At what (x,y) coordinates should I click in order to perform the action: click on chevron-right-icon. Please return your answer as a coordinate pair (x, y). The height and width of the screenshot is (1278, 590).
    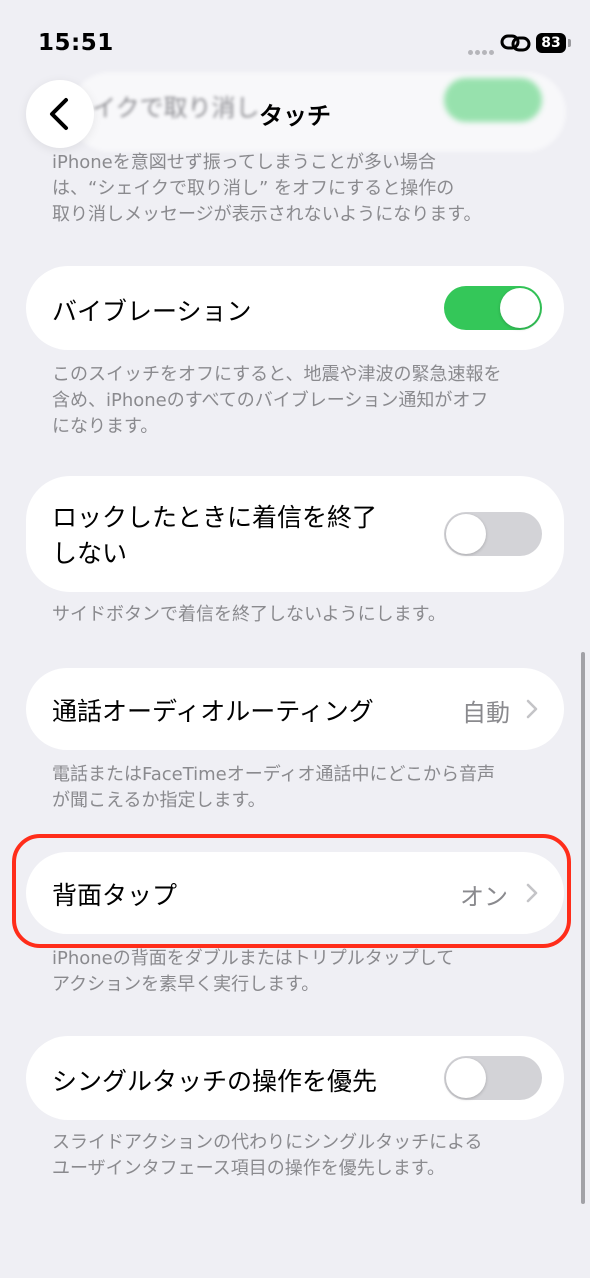
    Looking at the image, I should click on (532, 709).